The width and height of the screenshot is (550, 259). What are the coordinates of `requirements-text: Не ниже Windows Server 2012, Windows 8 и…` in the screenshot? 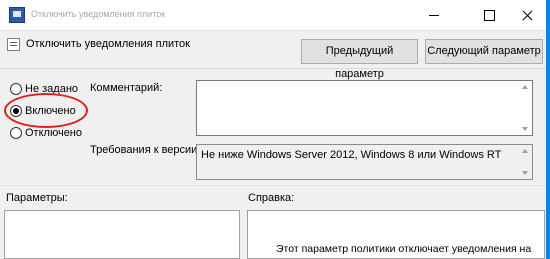 It's located at (351, 155).